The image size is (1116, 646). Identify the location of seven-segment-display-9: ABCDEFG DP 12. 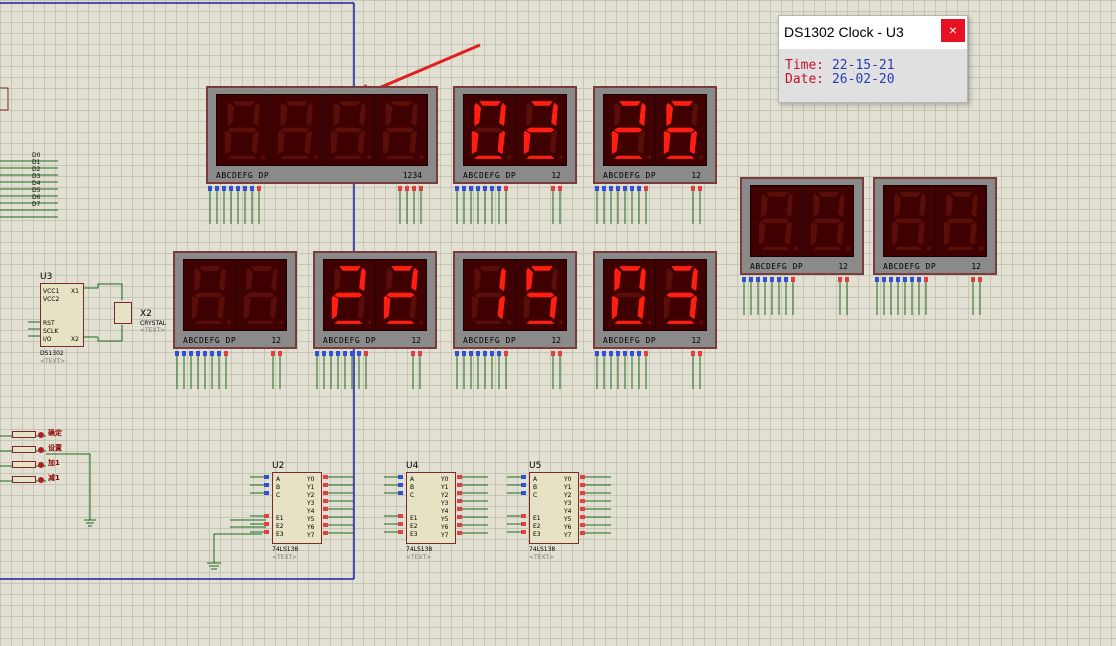
(655, 300).